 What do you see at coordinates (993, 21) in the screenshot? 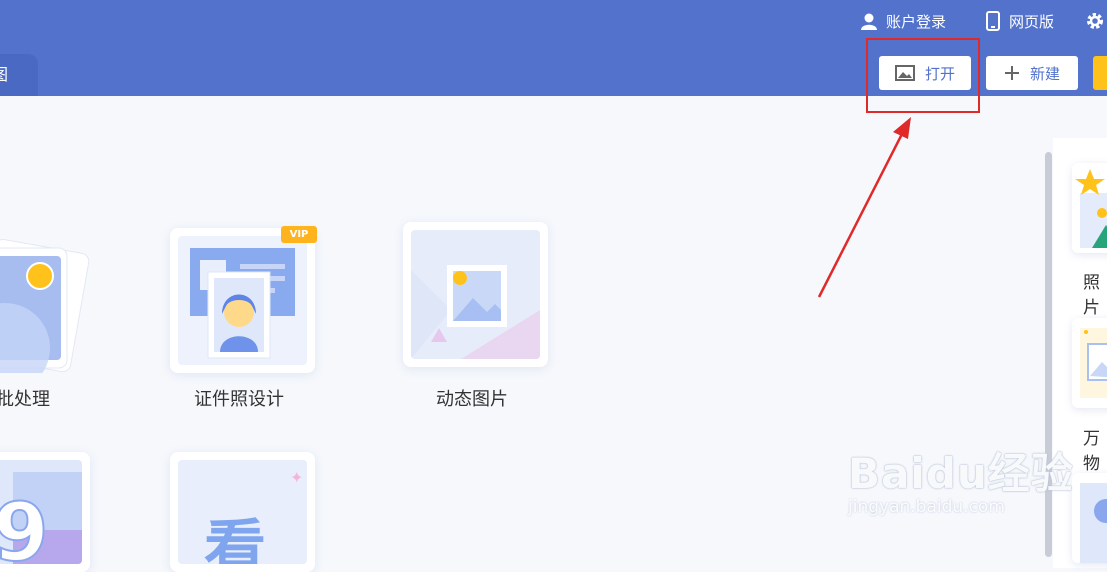
I see `phone-icon` at bounding box center [993, 21].